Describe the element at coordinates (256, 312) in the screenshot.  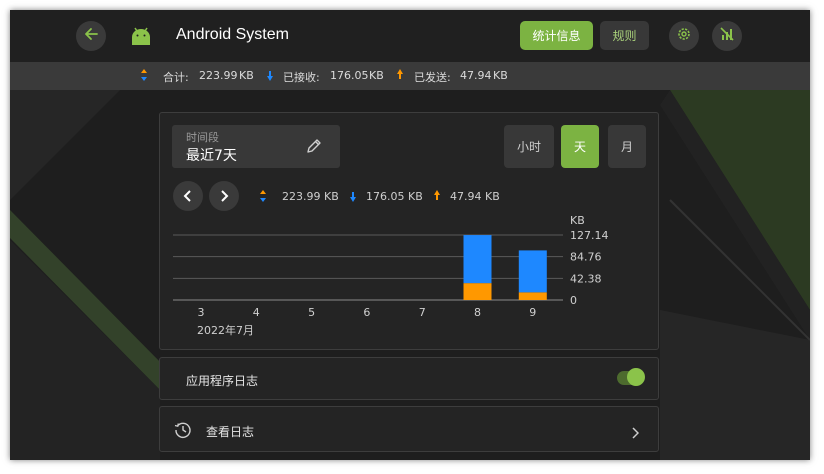
I see `x-tick-label: 4` at that location.